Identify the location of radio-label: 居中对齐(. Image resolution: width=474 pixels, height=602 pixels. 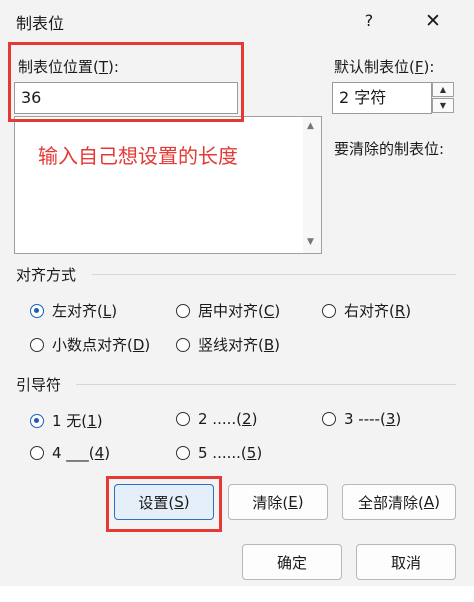
(231, 311).